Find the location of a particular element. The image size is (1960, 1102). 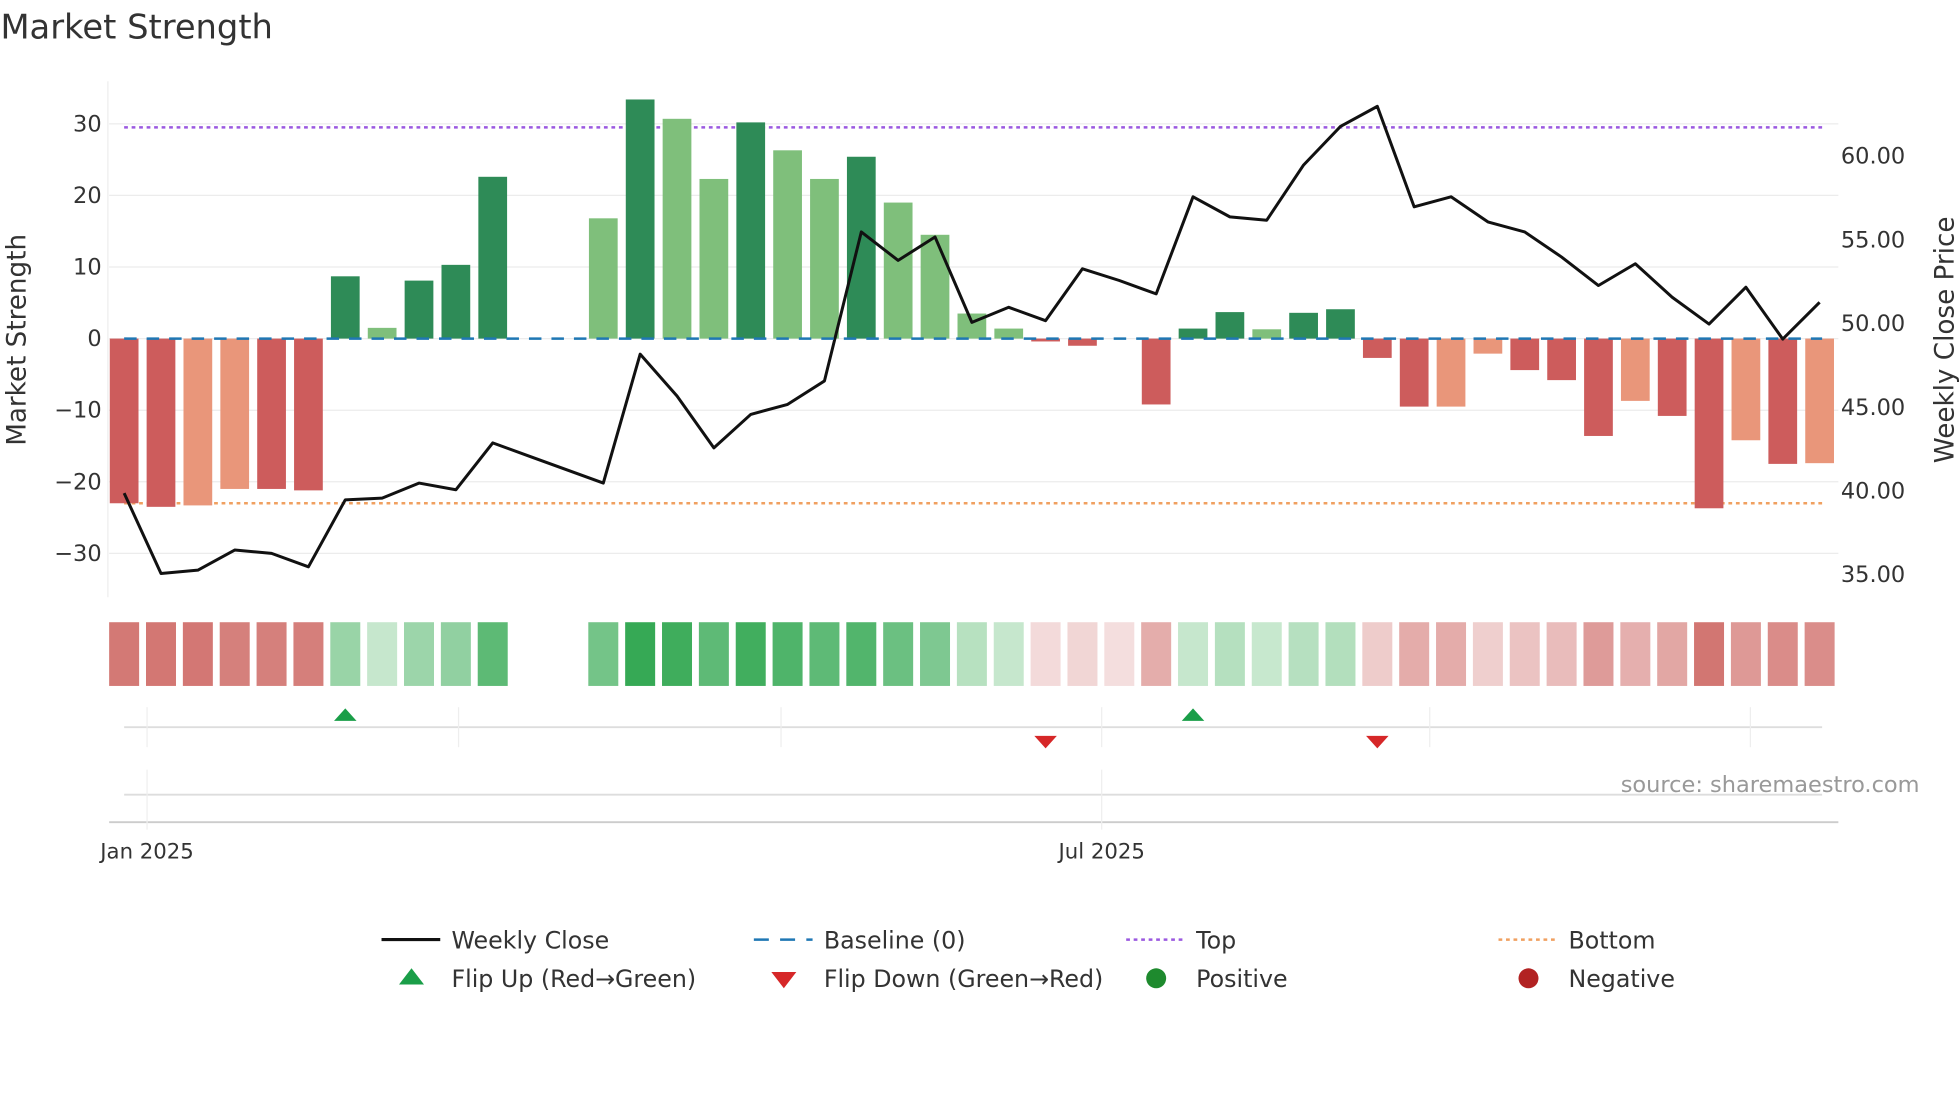

y-tick-label: 20 is located at coordinates (87, 196).